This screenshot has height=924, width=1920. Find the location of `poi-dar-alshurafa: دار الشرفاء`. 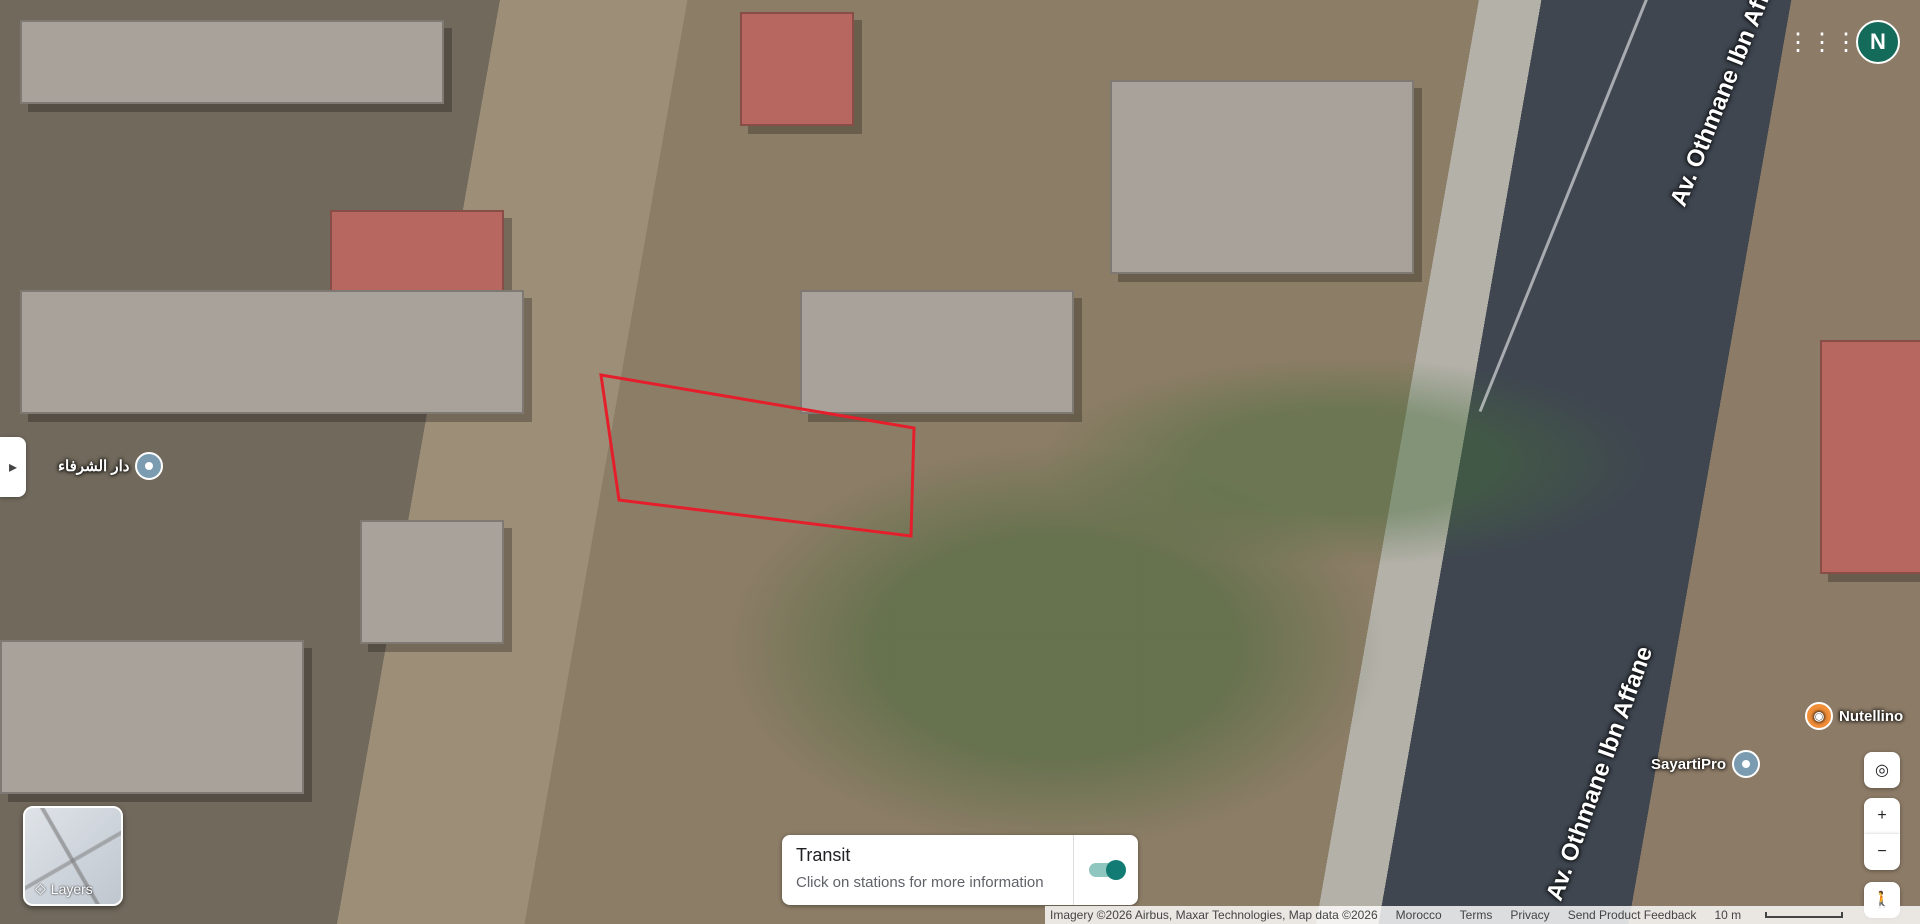

poi-dar-alshurafa: دار الشرفاء is located at coordinates (111, 466).